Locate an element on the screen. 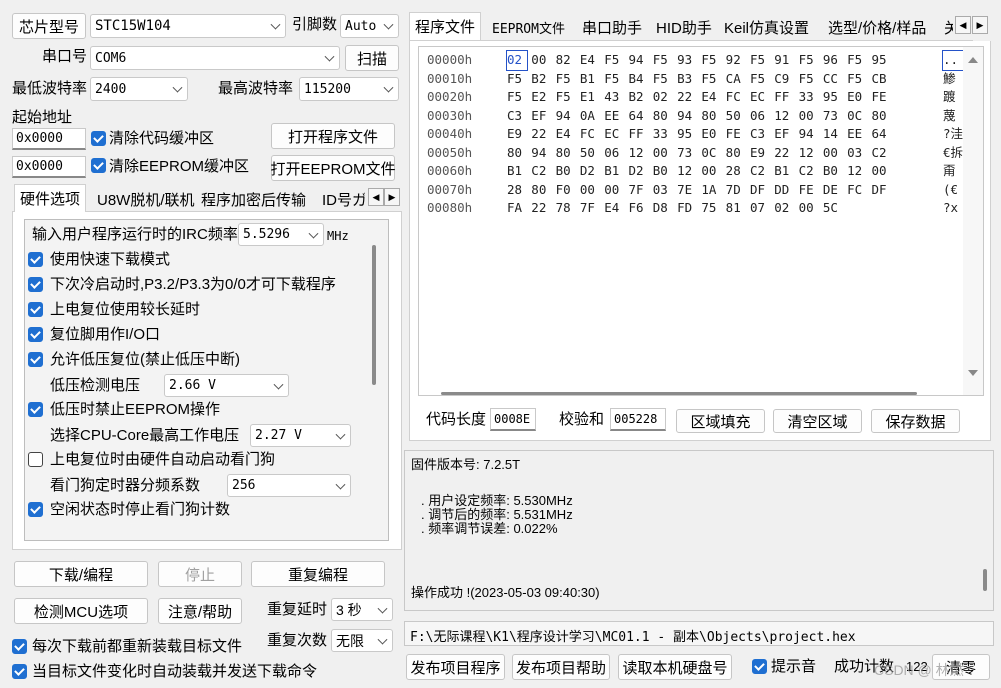 The height and width of the screenshot is (688, 1001). hex-byte: 02 is located at coordinates (517, 60).